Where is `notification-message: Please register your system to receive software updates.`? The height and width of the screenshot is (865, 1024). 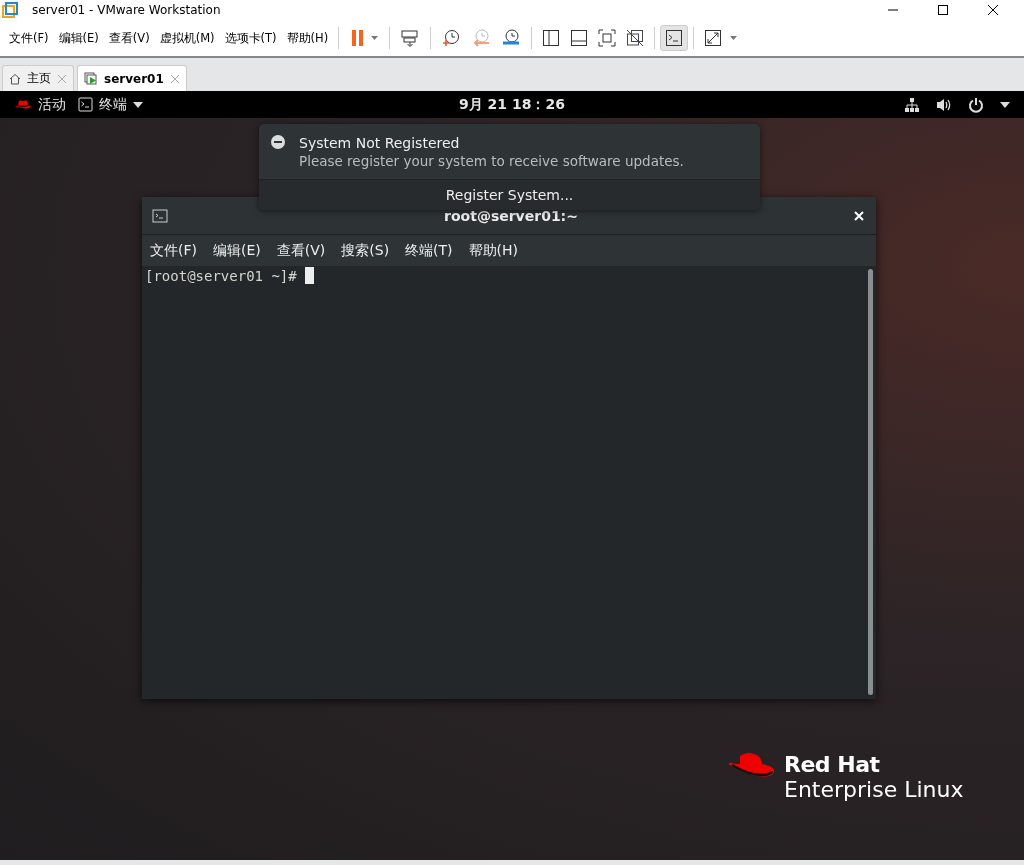
notification-message: Please register your system to receive software updates. is located at coordinates (491, 161).